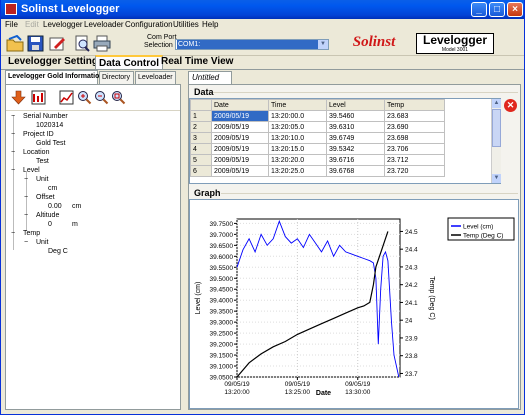 The height and width of the screenshot is (415, 525). I want to click on column-header-level: Level, so click(355, 105).